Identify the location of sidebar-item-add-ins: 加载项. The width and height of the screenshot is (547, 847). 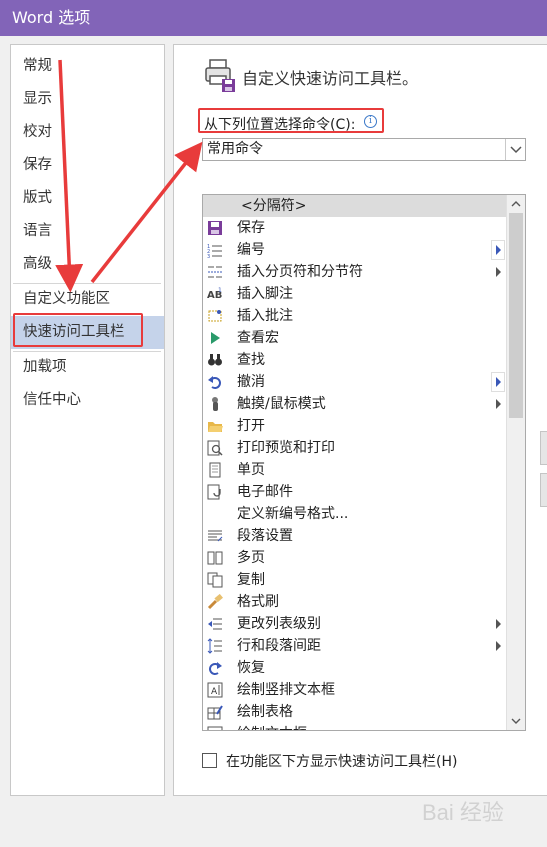
(87, 367).